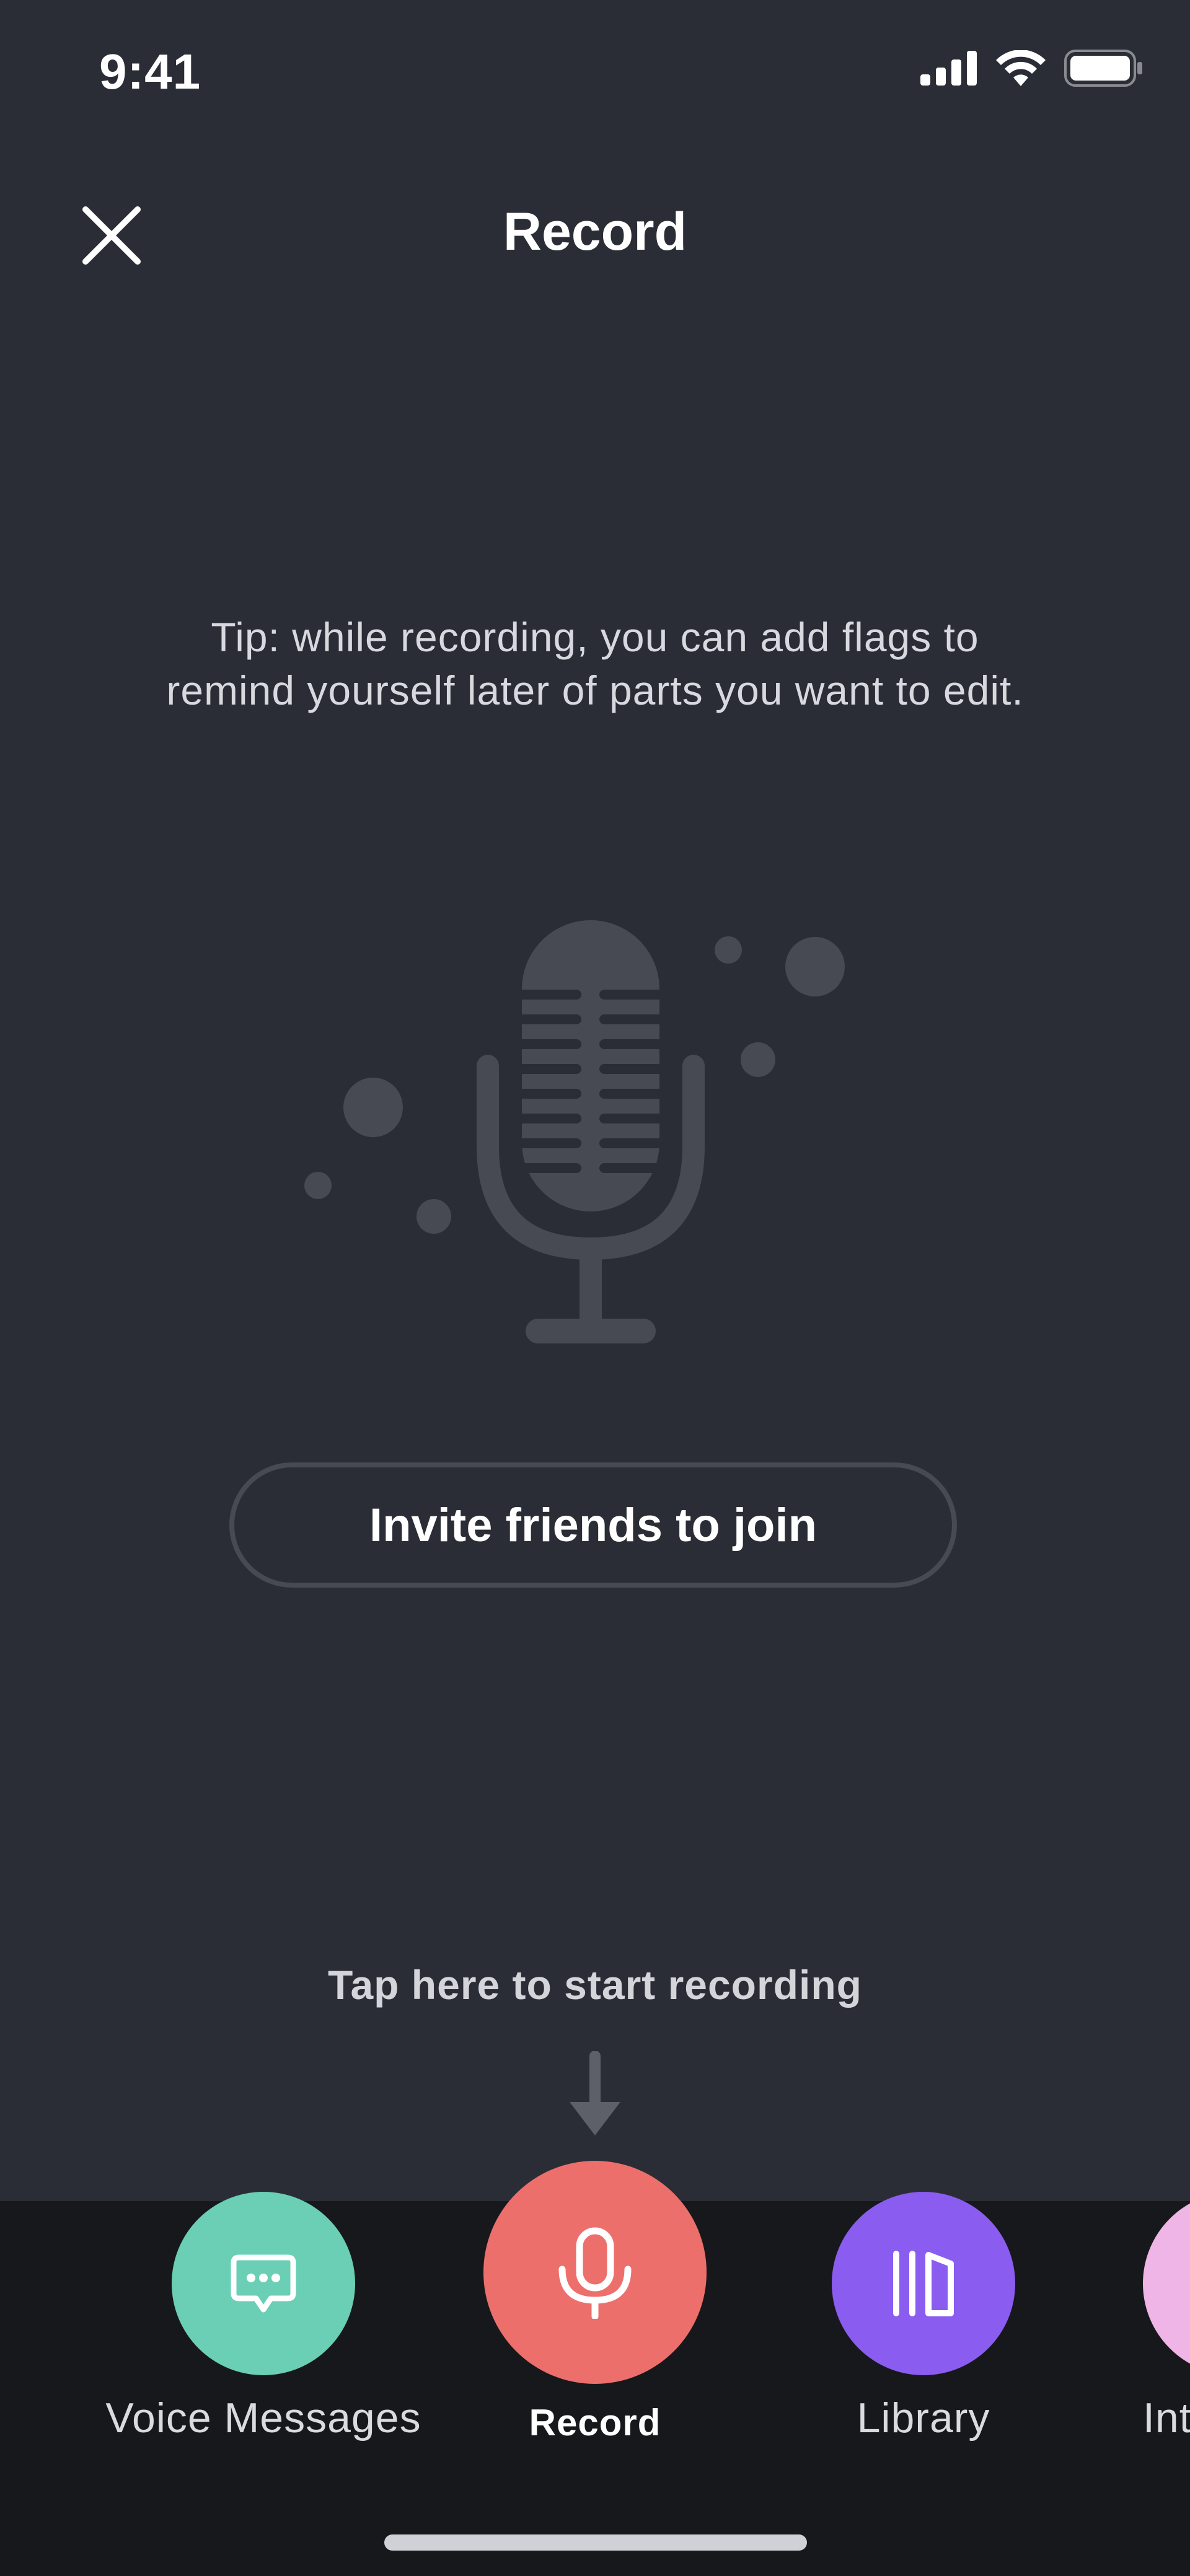  I want to click on tab-voice-messages: Voice Messages, so click(263, 2317).